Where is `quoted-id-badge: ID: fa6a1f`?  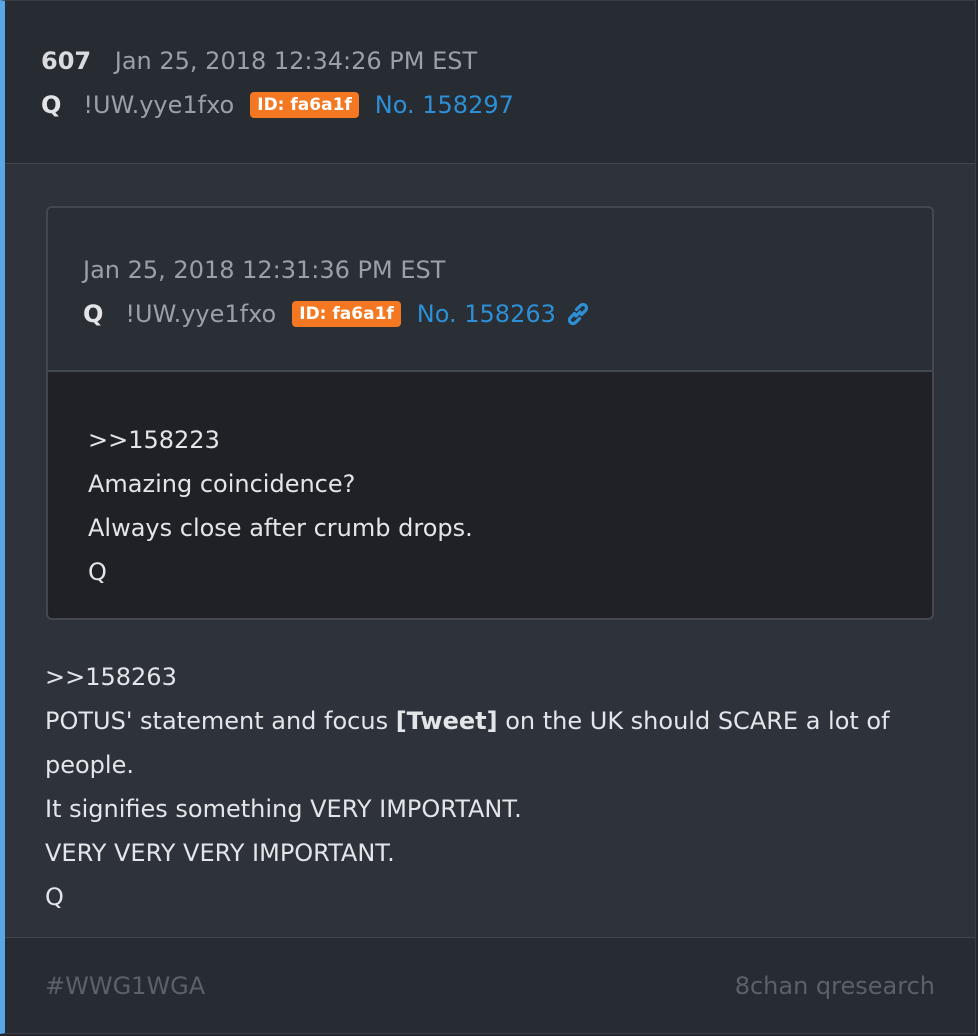 quoted-id-badge: ID: fa6a1f is located at coordinates (346, 314).